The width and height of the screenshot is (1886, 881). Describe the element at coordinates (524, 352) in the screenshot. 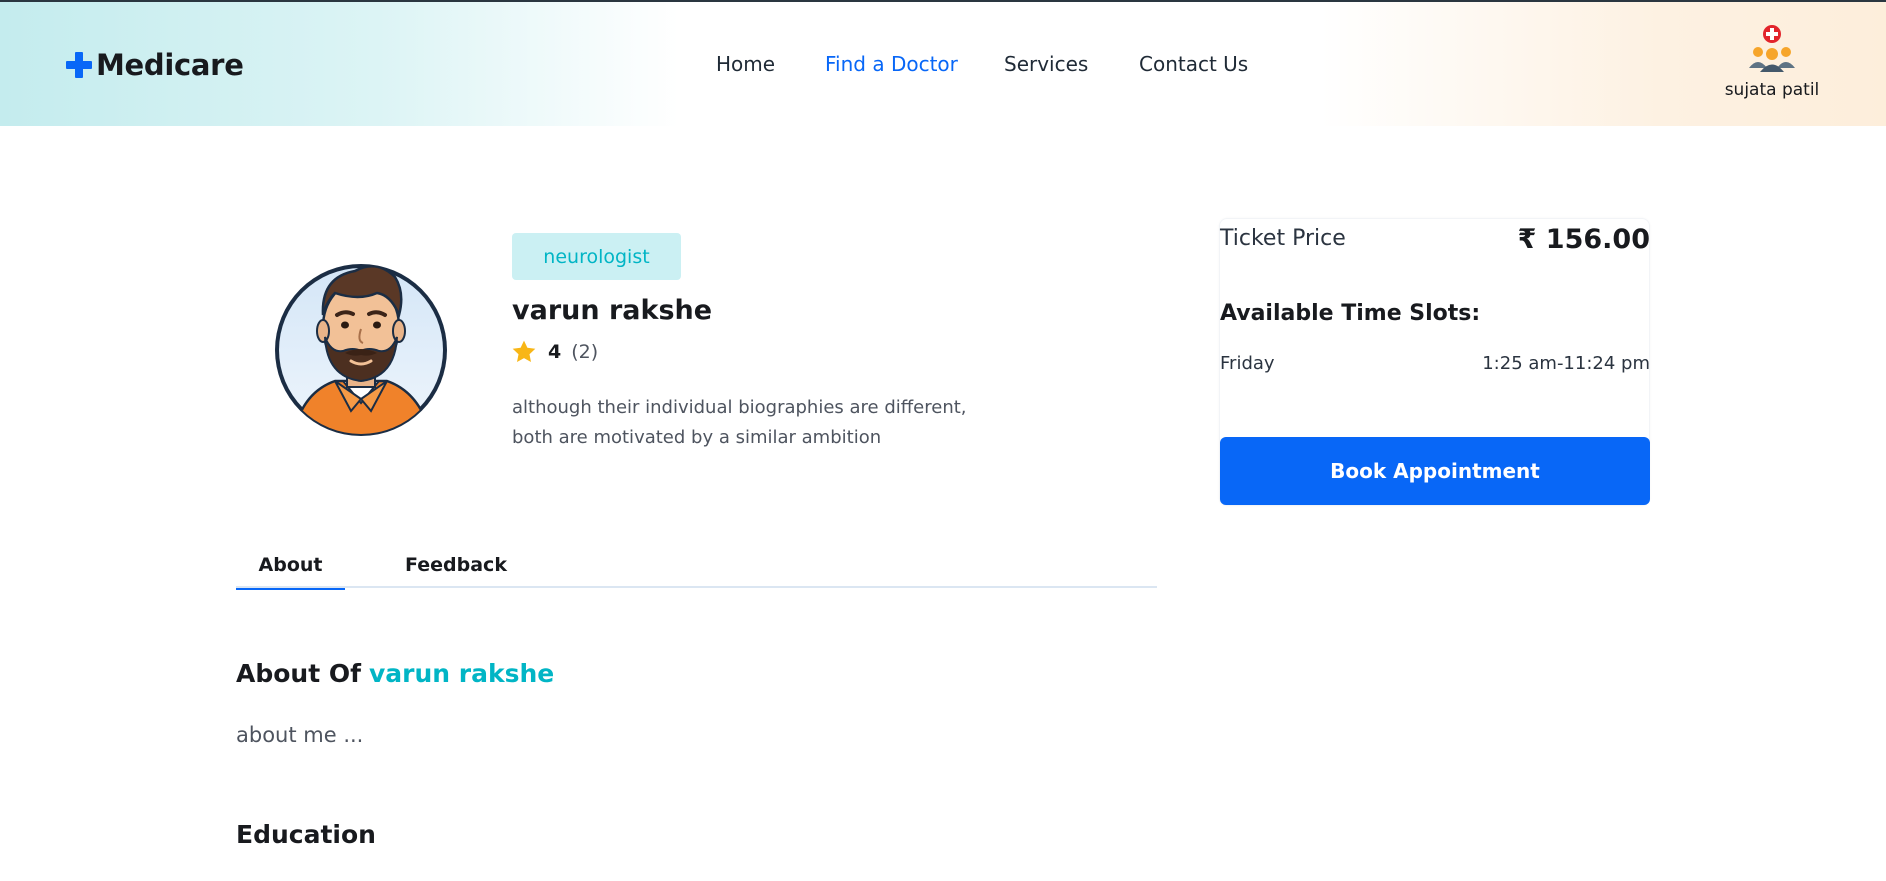

I see `star-icon` at that location.